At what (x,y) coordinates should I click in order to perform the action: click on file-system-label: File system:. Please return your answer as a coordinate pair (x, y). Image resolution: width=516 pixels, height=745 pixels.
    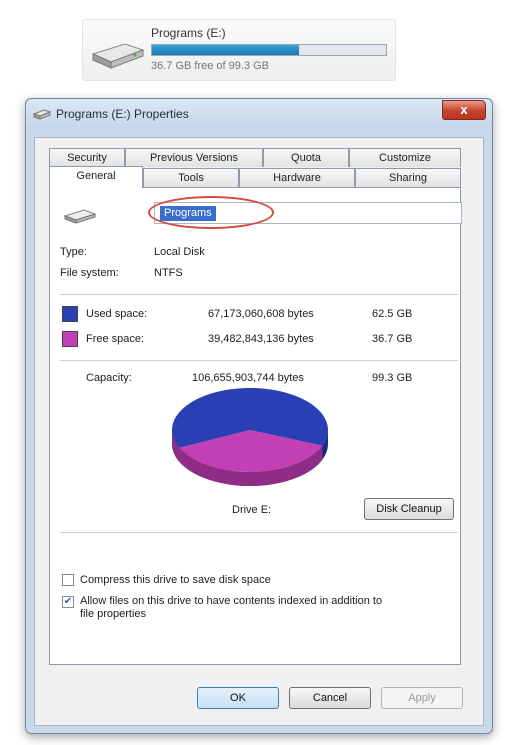
    Looking at the image, I should click on (89, 273).